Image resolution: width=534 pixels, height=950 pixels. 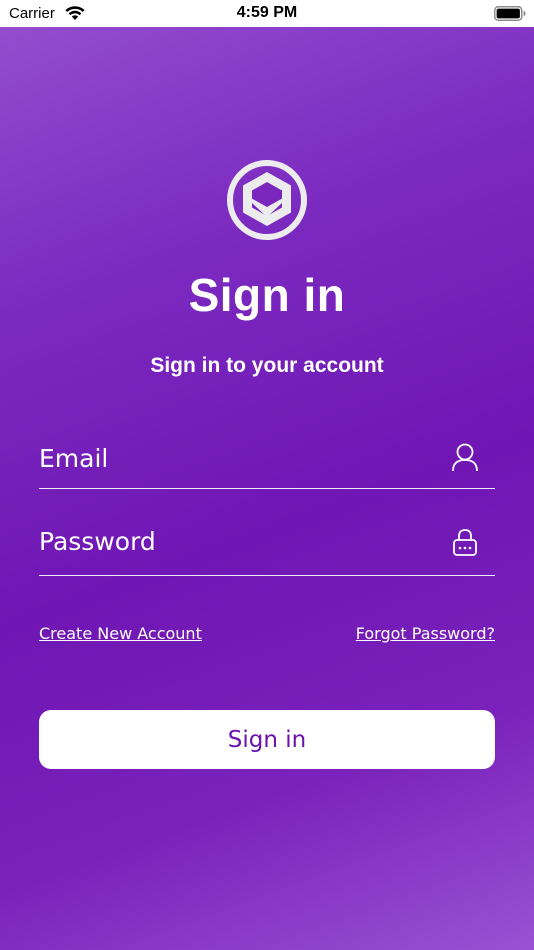 What do you see at coordinates (239, 458) in the screenshot?
I see `email-input` at bounding box center [239, 458].